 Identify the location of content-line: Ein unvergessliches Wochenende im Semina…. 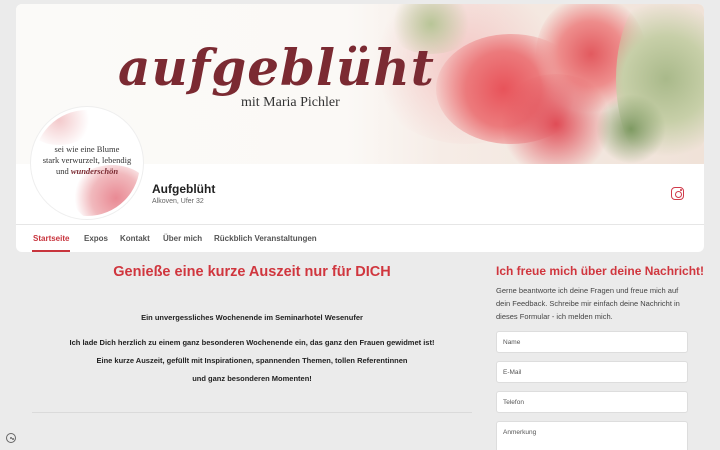
(252, 317).